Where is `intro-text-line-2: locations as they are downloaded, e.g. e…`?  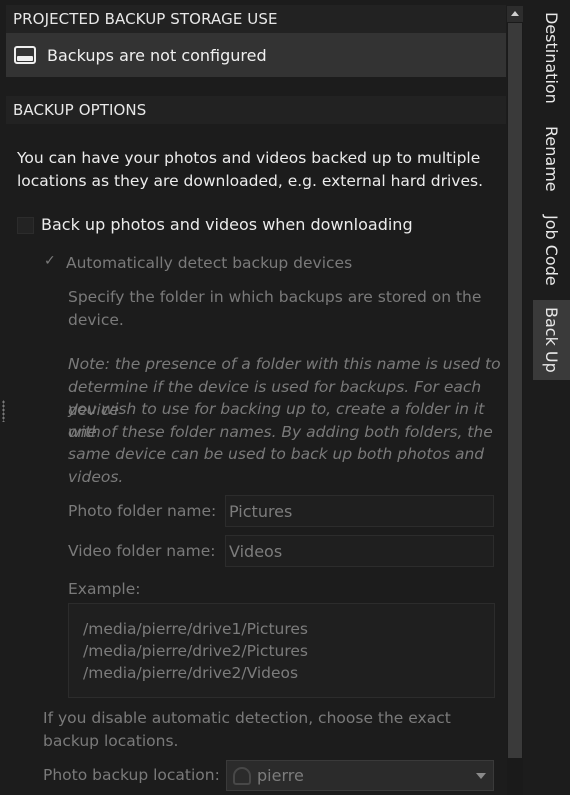
intro-text-line-2: locations as they are downloaded, e.g. e… is located at coordinates (250, 181).